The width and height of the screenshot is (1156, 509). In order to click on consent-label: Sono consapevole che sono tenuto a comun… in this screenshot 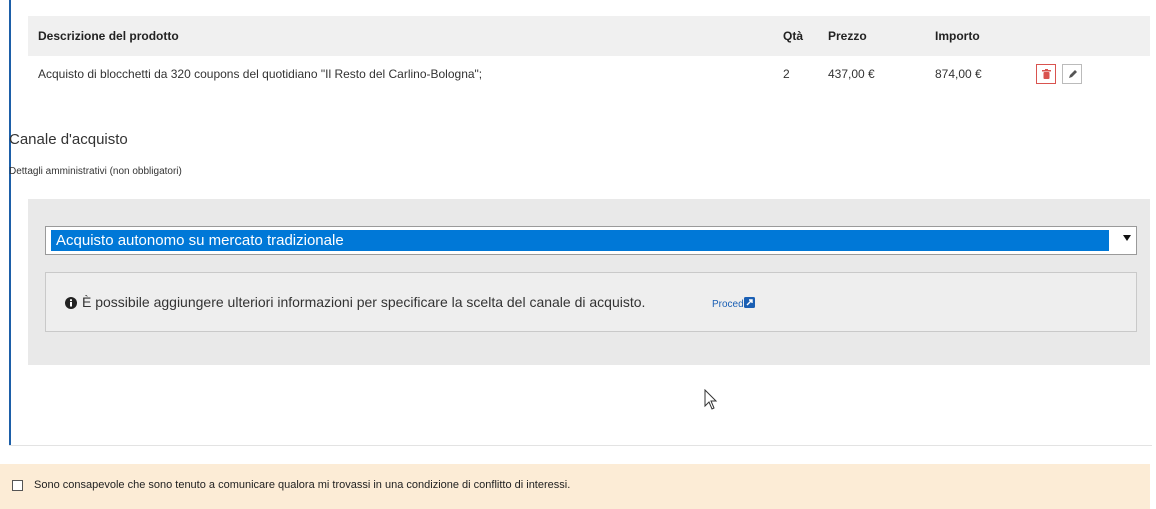, I will do `click(302, 485)`.